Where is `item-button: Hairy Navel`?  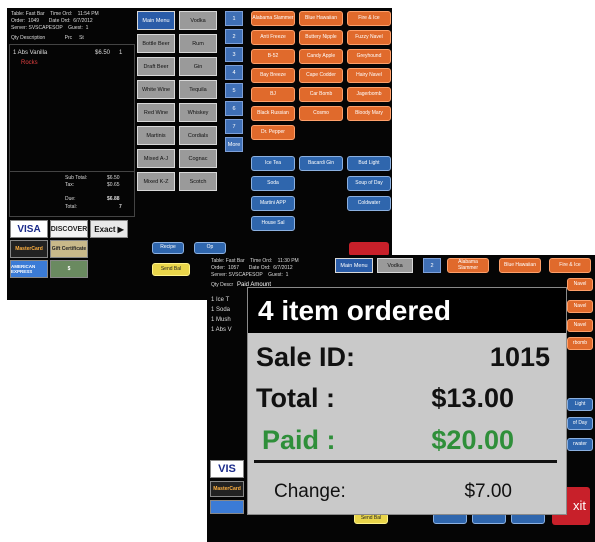 item-button: Hairy Navel is located at coordinates (369, 75).